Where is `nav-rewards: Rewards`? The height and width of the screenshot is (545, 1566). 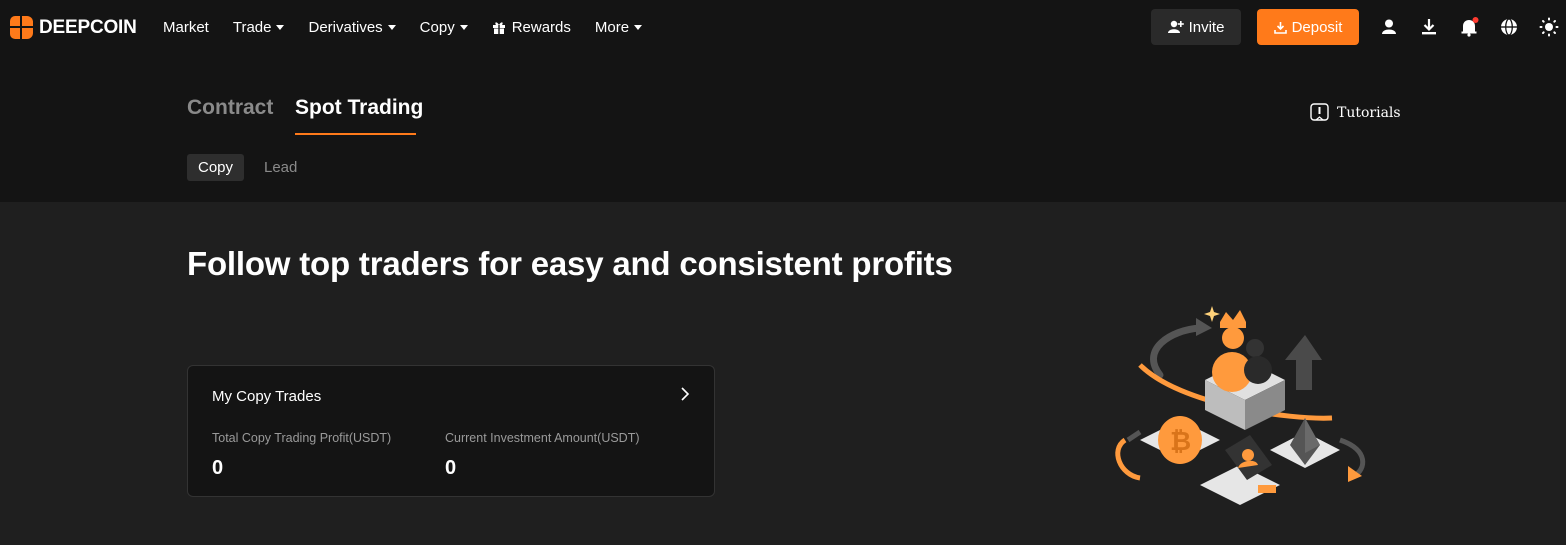
nav-rewards: Rewards is located at coordinates (531, 27).